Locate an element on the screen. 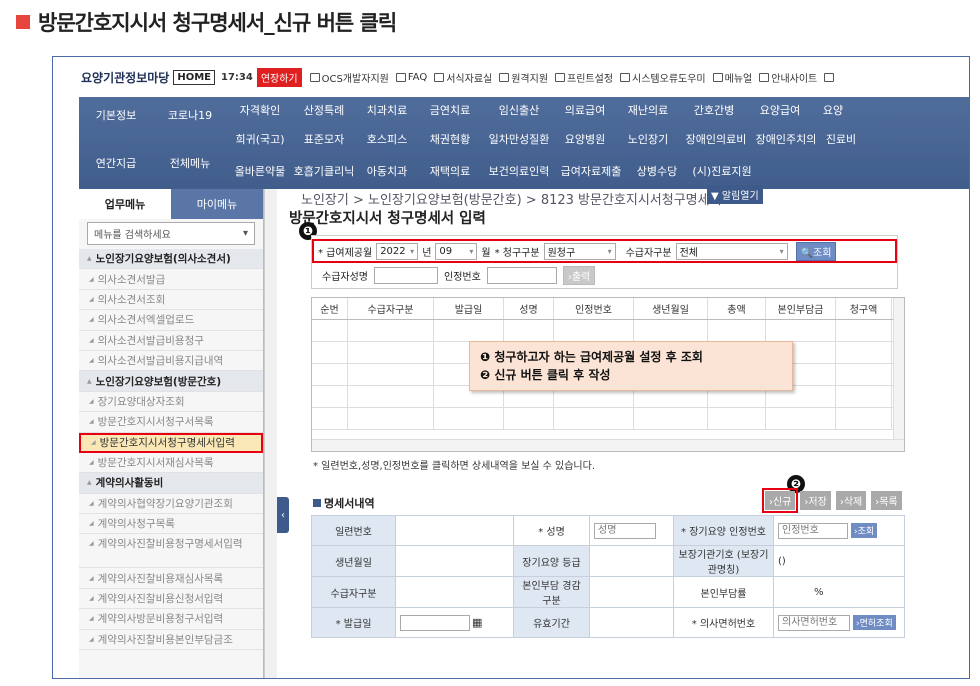 Image resolution: width=980 pixels, height=686 pixels. nav-item: 산정특례 is located at coordinates (324, 110).